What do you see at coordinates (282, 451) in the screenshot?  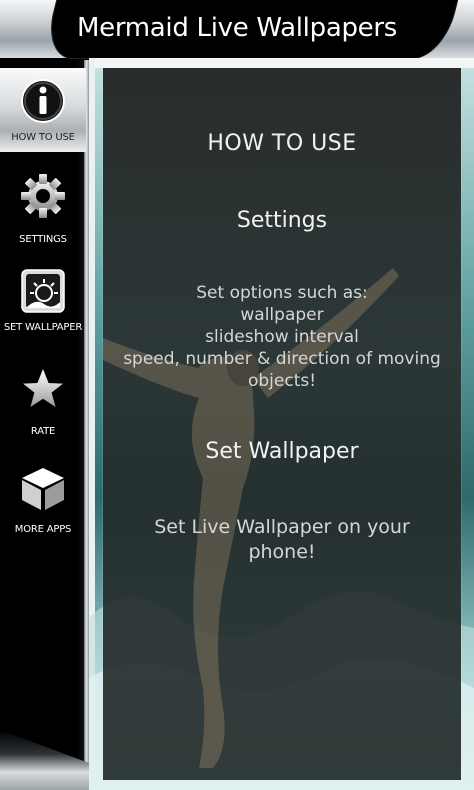 I see `set-wallpaper-section-title: Set Wallpaper` at bounding box center [282, 451].